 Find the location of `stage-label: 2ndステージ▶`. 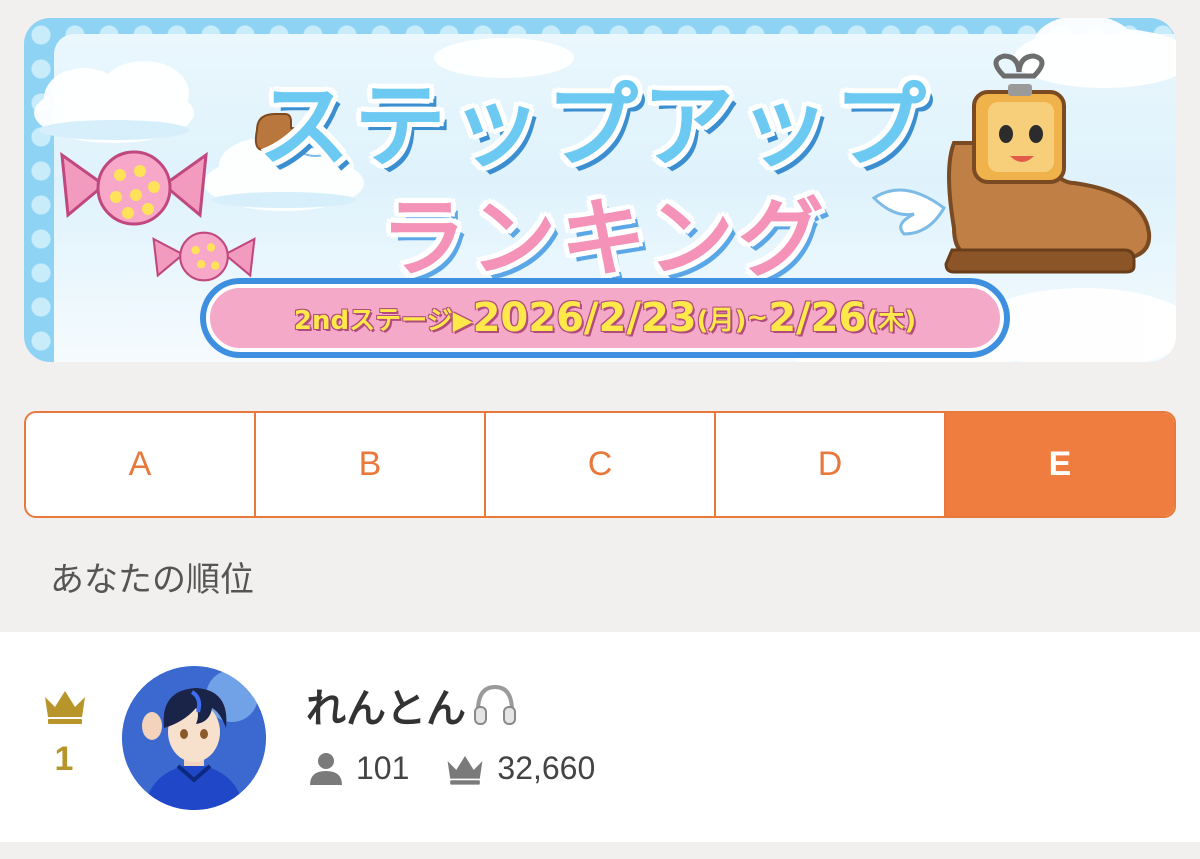

stage-label: 2ndステージ▶ is located at coordinates (383, 320).